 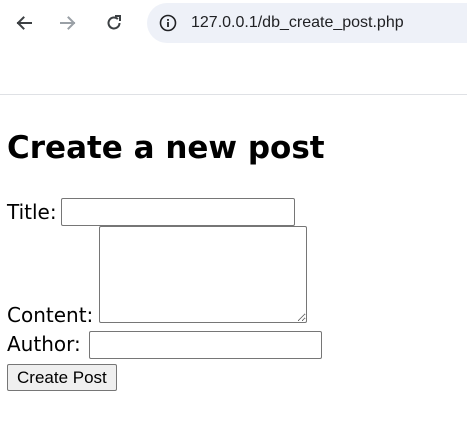 What do you see at coordinates (166, 148) in the screenshot?
I see `page-title: Create a new post` at bounding box center [166, 148].